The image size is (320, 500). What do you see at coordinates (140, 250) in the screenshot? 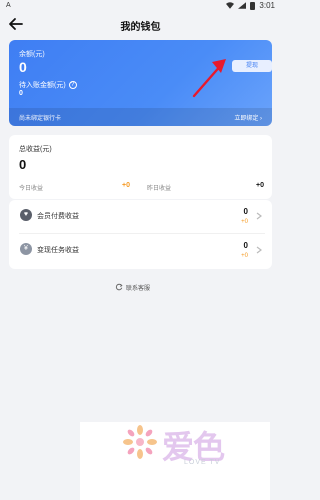
I see `list-item-task-income: ¥ 变现任务收益 0 +0` at bounding box center [140, 250].